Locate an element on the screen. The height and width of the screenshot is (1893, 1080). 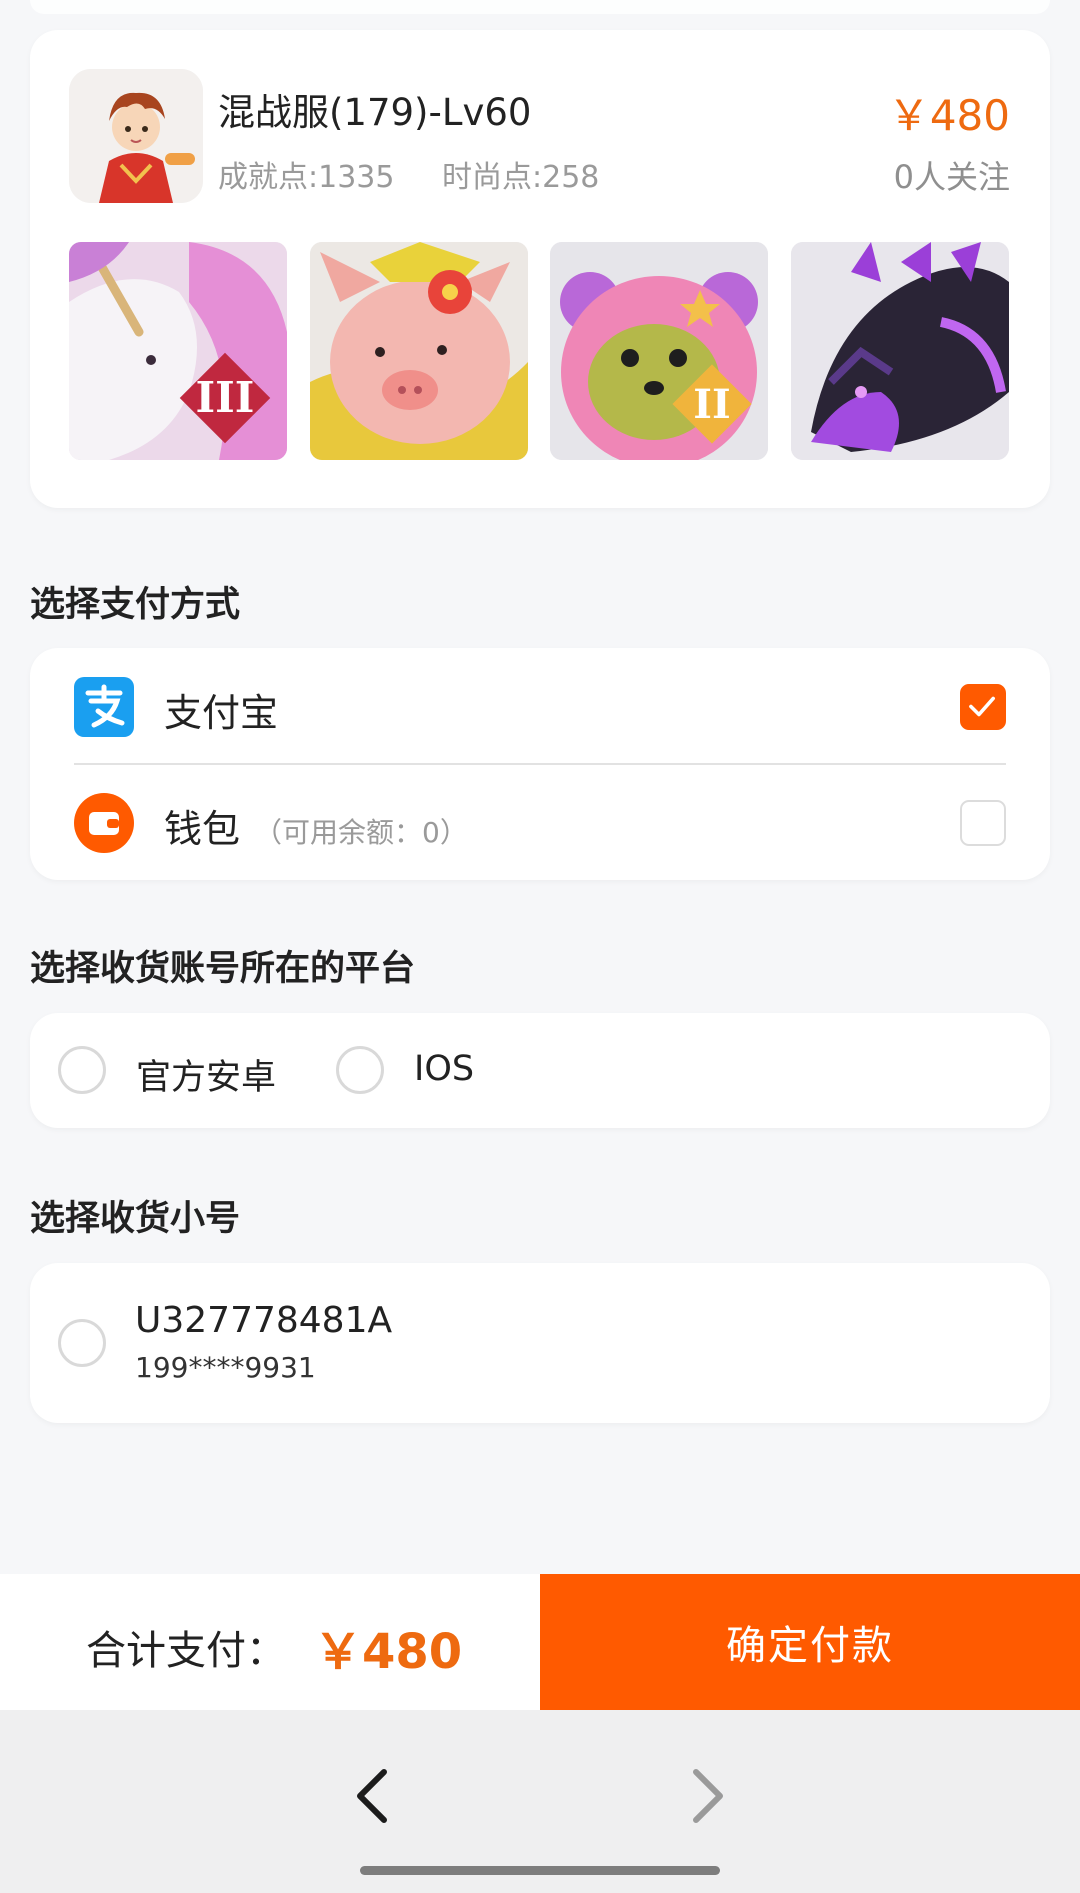
product-name: 混战服(179)-Lv60 is located at coordinates (375, 112).